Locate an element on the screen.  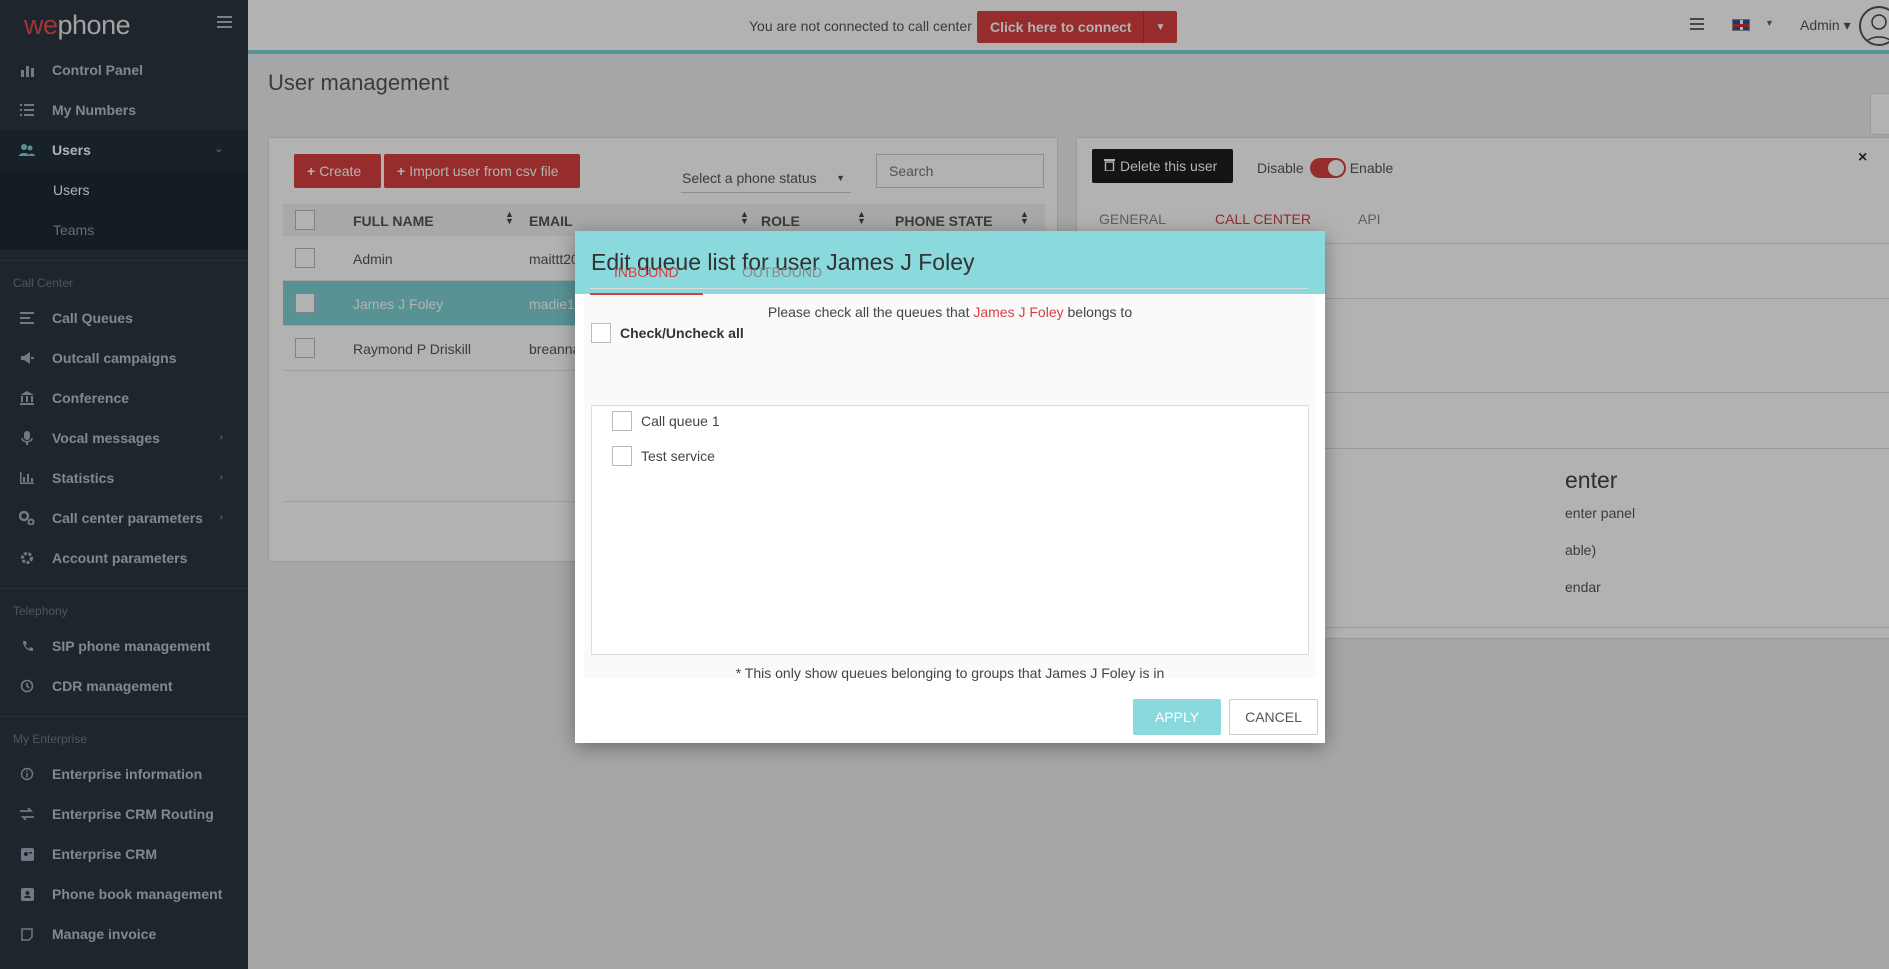
instruction-post: belongs to is located at coordinates (1100, 312).